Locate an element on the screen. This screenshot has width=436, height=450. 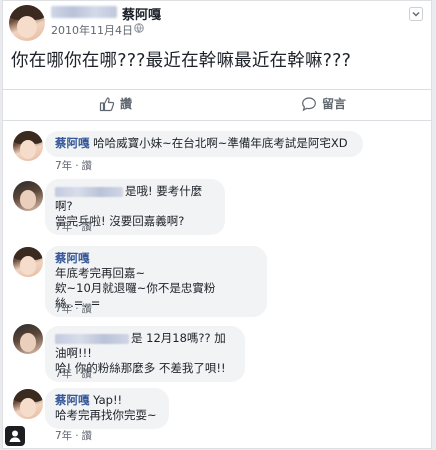
like-button-label: 讚 is located at coordinates (126, 104).